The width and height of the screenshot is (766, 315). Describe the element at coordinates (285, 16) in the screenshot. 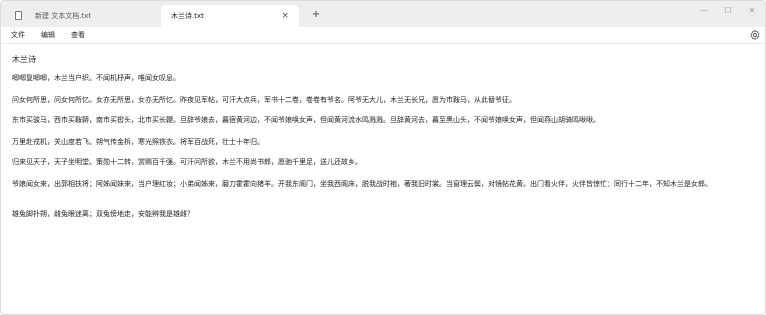

I see `tab-close-button: ×` at that location.